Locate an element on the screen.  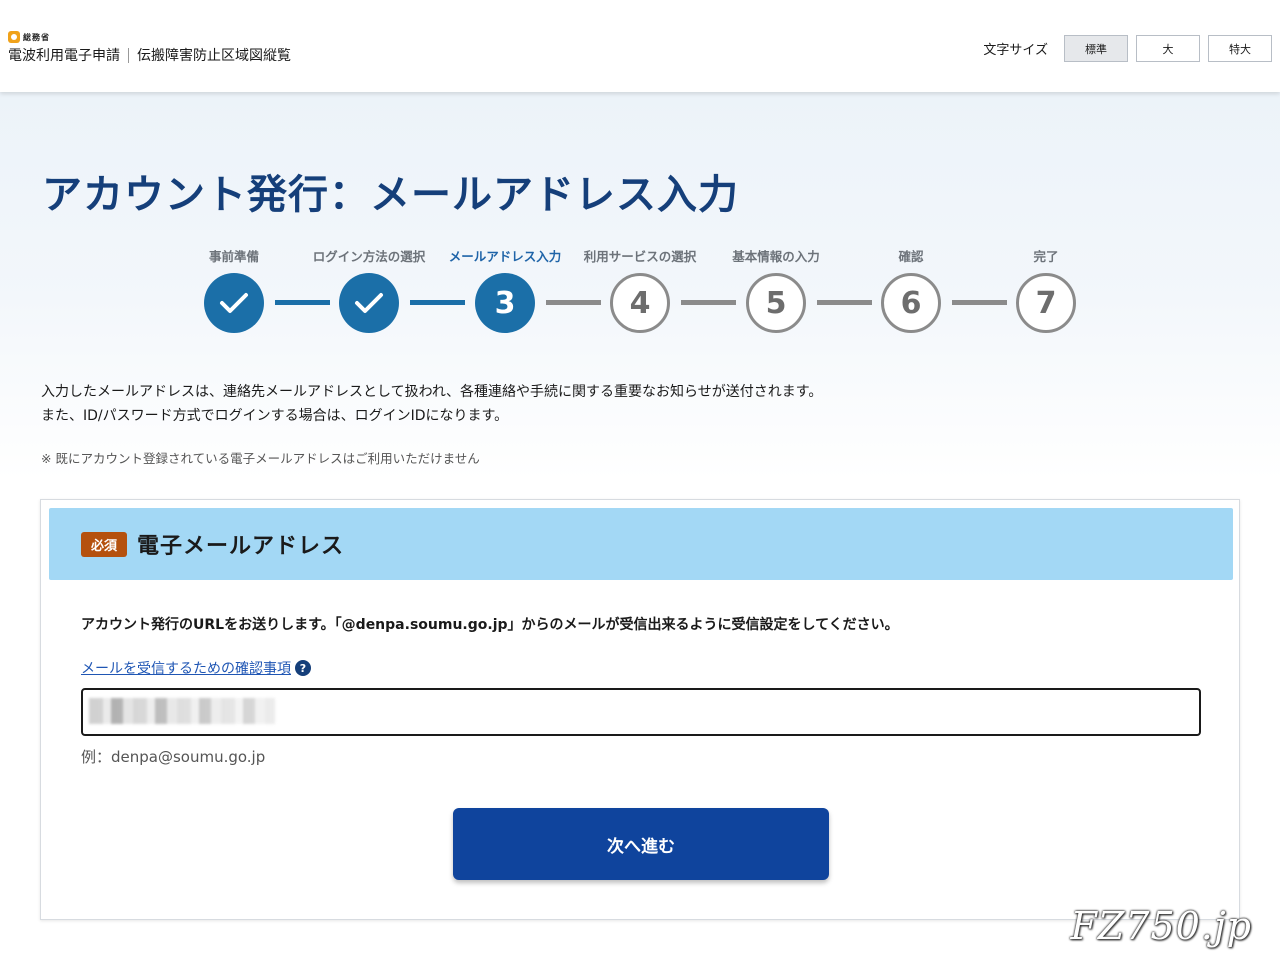
step-6-circle: 6 is located at coordinates (911, 303).